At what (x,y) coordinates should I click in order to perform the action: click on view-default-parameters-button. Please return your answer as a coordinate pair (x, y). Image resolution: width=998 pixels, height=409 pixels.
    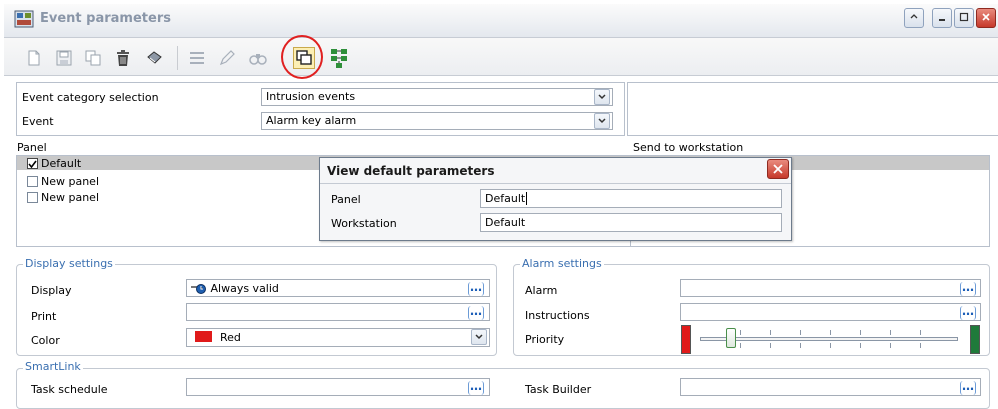
    Looking at the image, I should click on (304, 58).